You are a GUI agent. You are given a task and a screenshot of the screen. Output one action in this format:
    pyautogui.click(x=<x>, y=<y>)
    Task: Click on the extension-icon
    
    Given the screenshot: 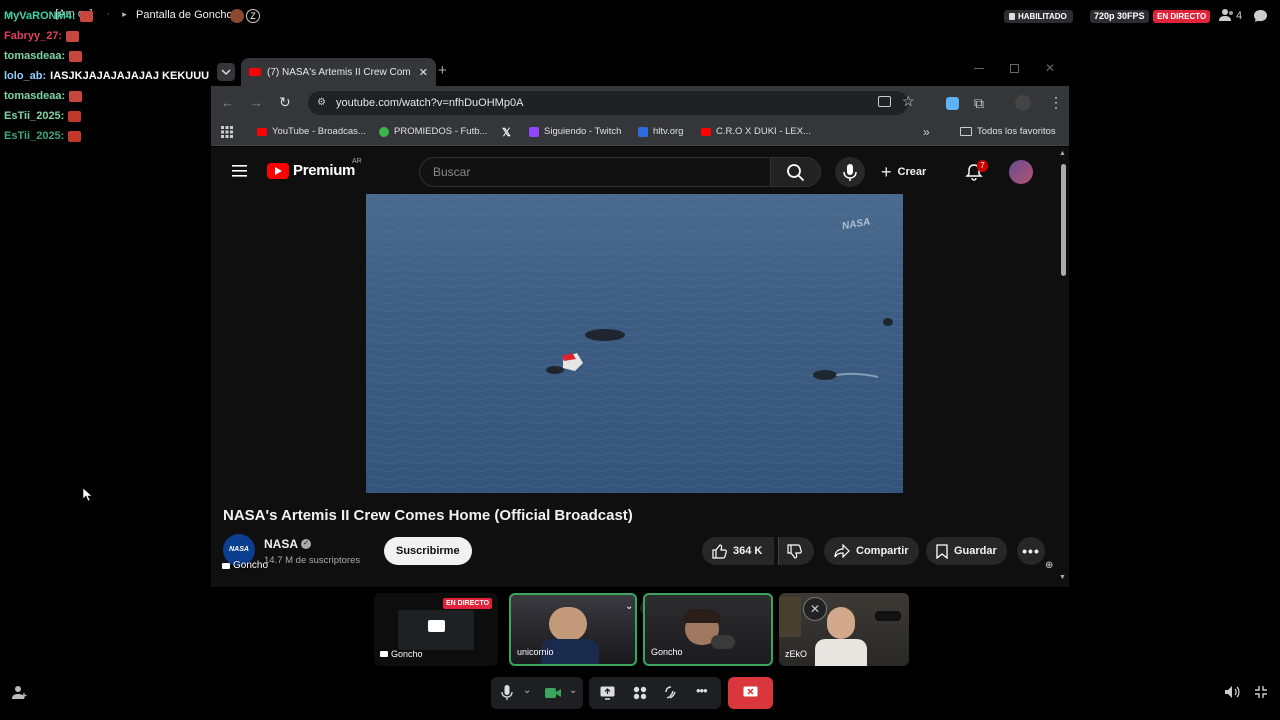 What is the action you would take?
    pyautogui.click(x=952, y=103)
    